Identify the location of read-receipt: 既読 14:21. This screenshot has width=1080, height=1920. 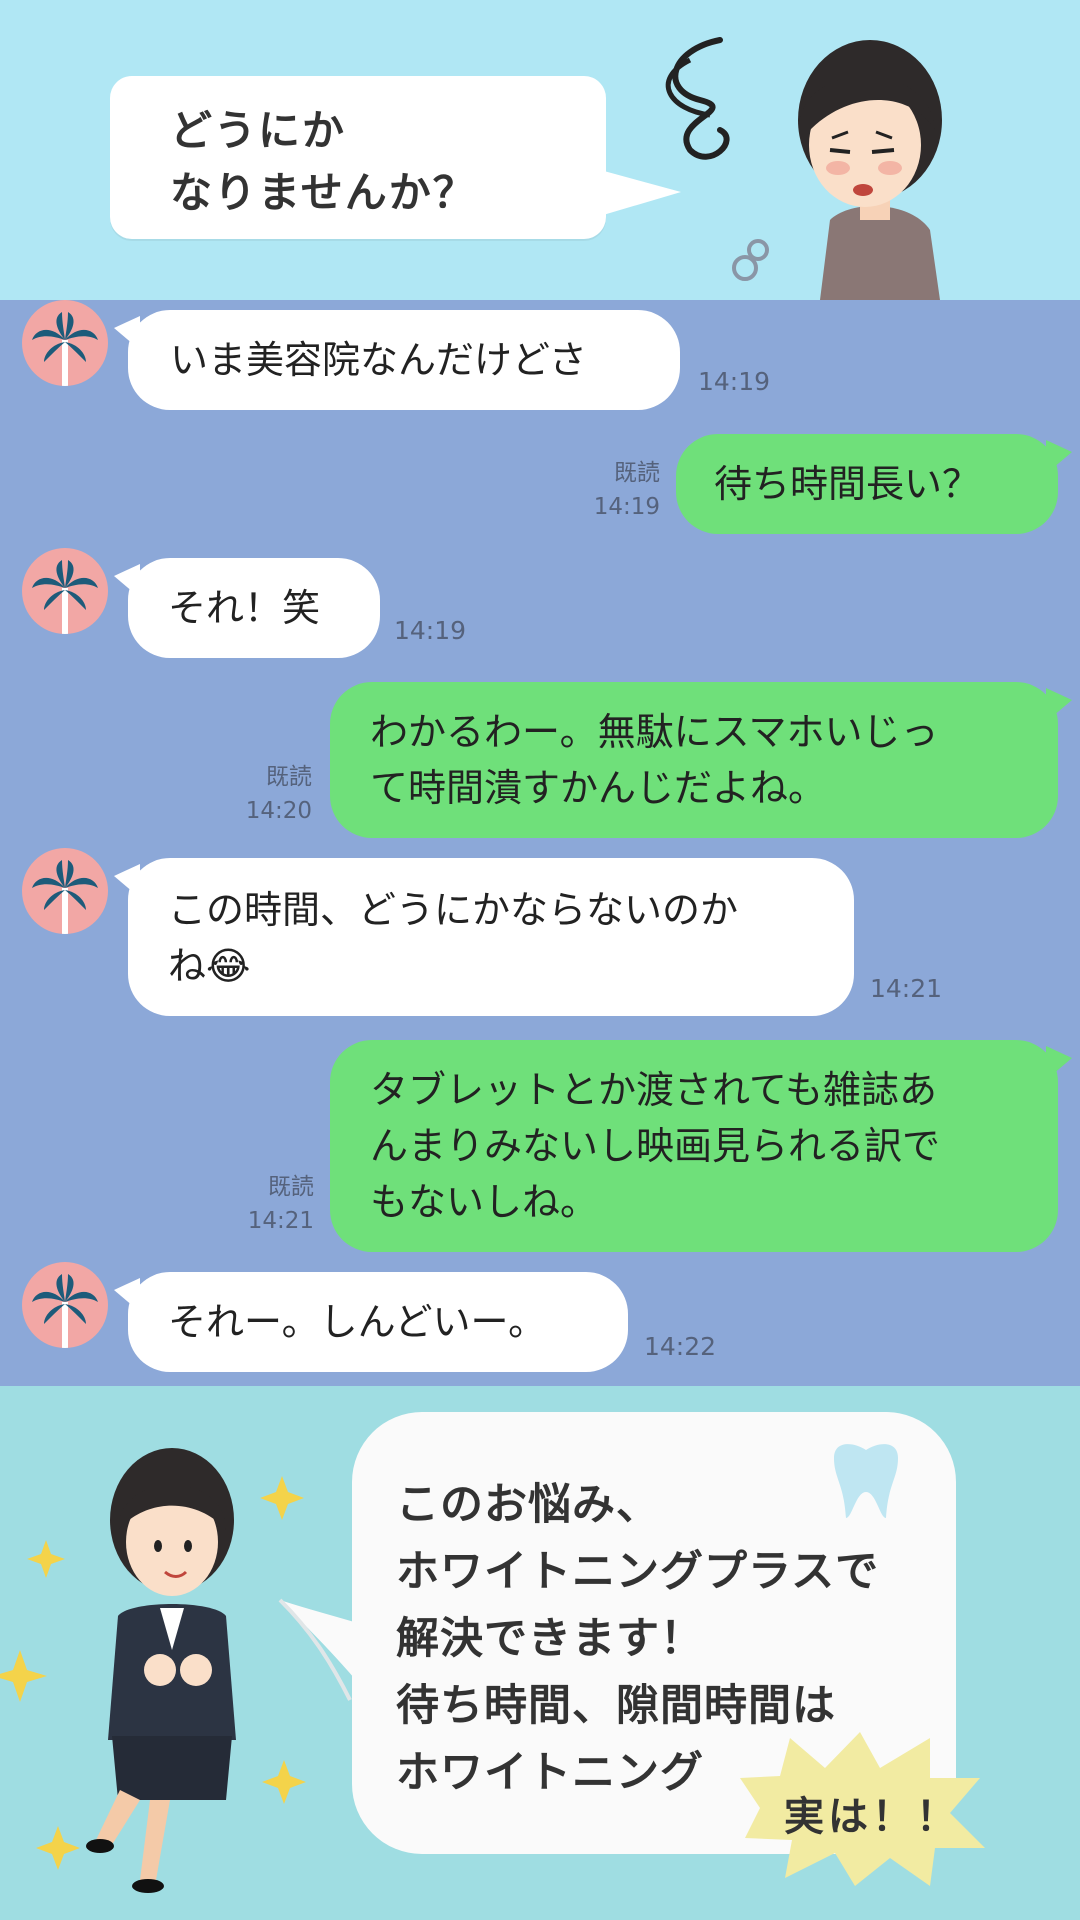
(270, 1204).